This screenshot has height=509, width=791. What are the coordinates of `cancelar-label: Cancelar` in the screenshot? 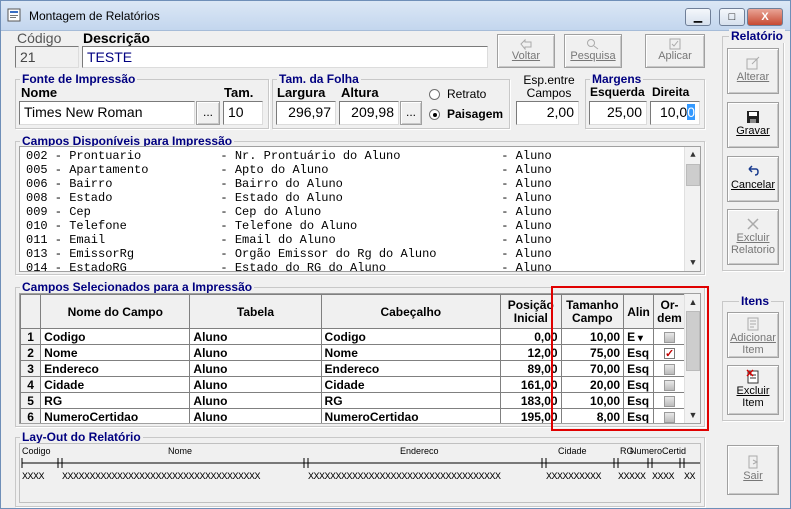 It's located at (753, 185).